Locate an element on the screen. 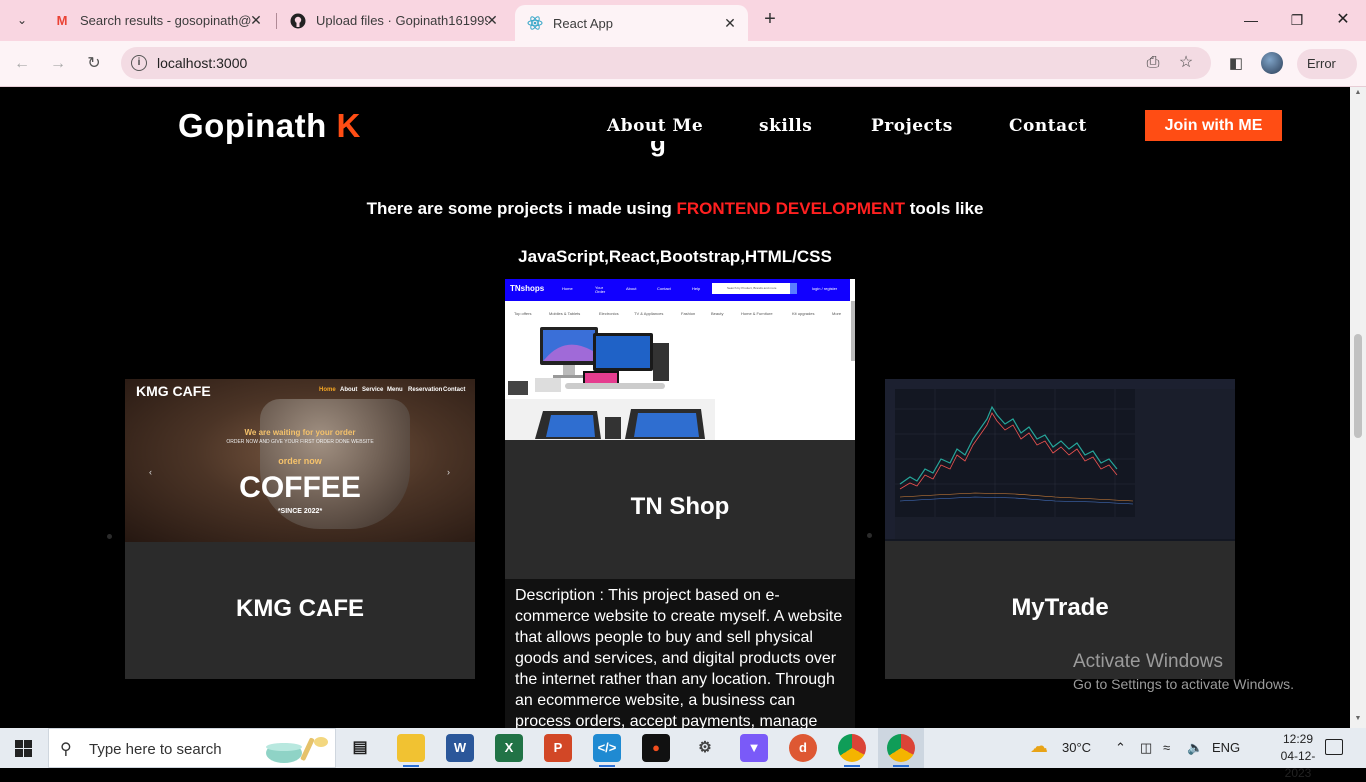 The width and height of the screenshot is (1366, 782). preview-drawing-tools is located at coordinates (890, 464).